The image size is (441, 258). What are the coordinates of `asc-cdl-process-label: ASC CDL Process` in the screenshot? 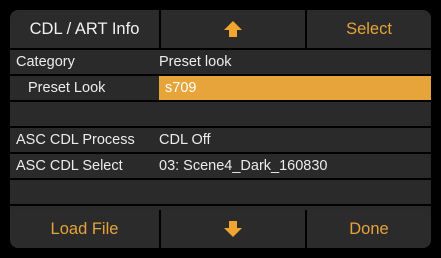 It's located at (75, 140).